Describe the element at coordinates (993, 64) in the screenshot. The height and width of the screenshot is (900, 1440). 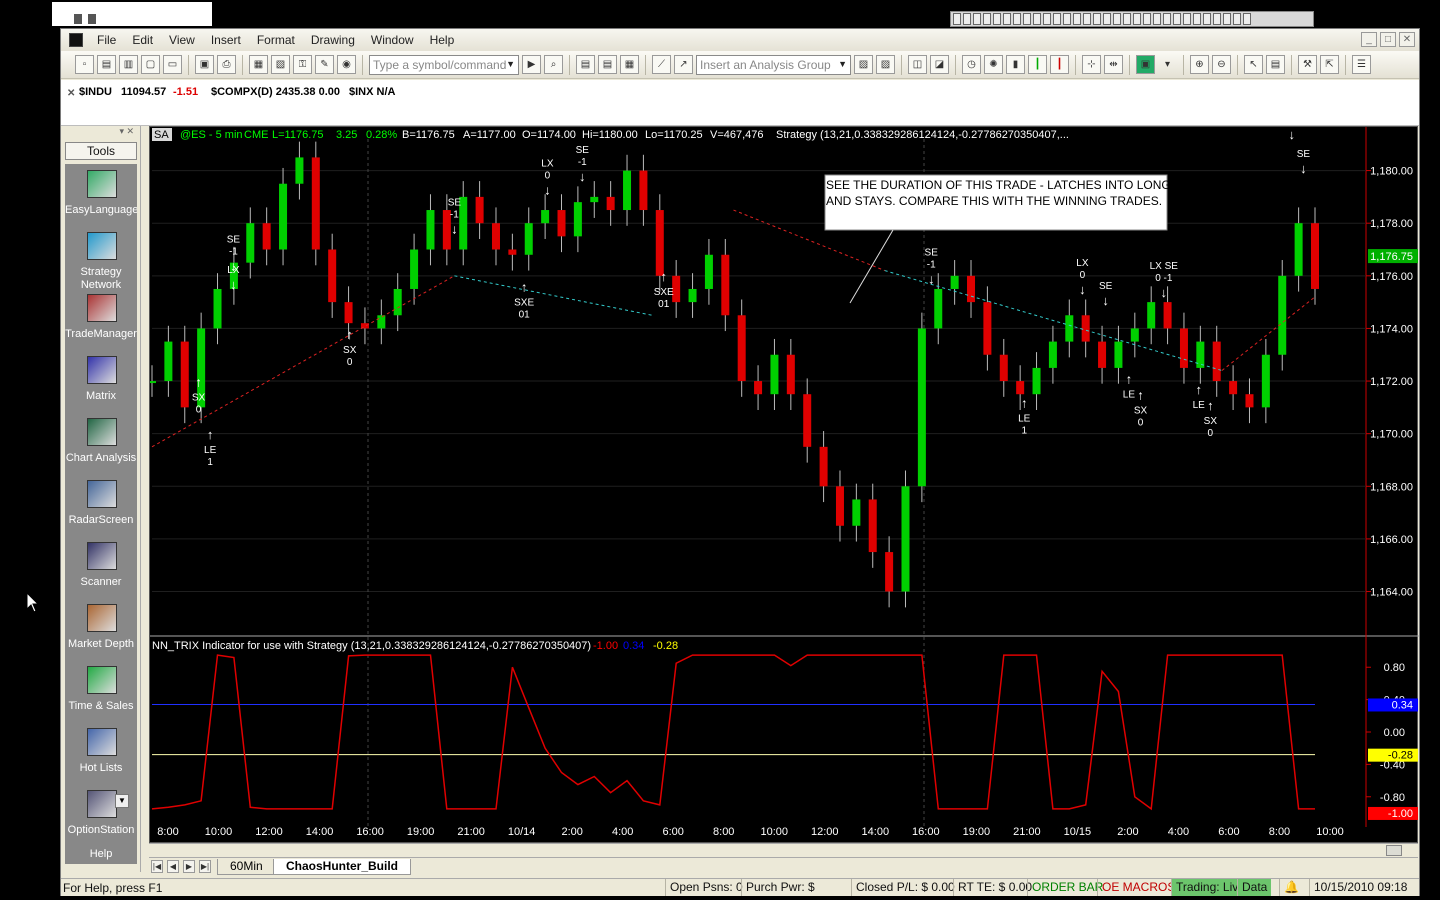
I see `tick-icon: ✺` at that location.